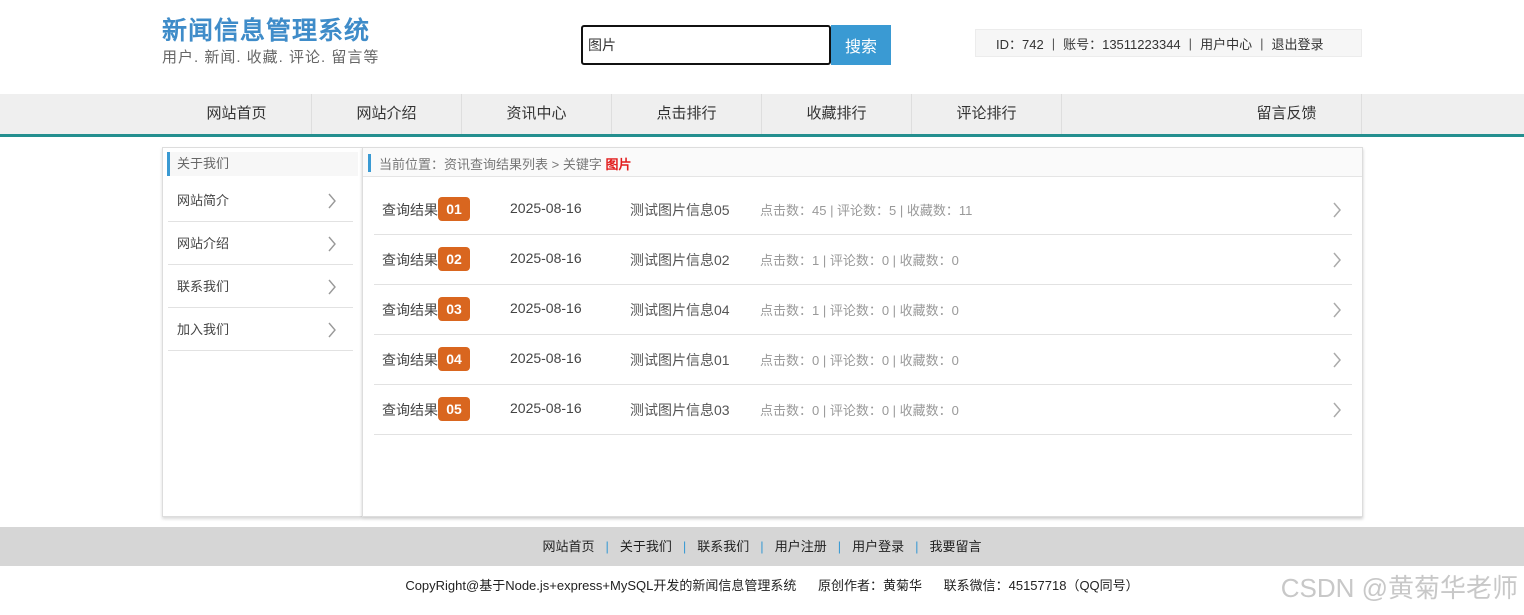 This screenshot has height=615, width=1524. Describe the element at coordinates (454, 309) in the screenshot. I see `result-rank-badge: 03` at that location.